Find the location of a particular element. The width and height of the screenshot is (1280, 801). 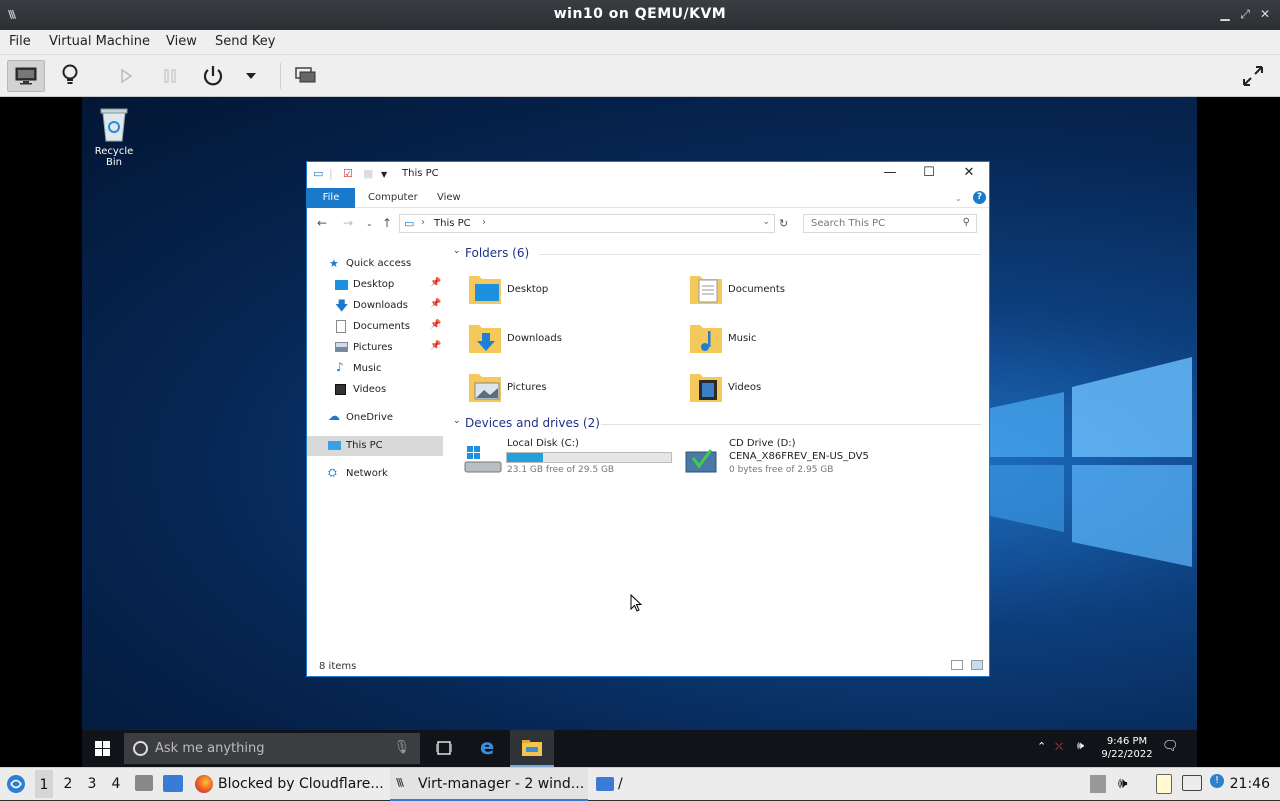

explorer-title: This PC is located at coordinates (420, 173).